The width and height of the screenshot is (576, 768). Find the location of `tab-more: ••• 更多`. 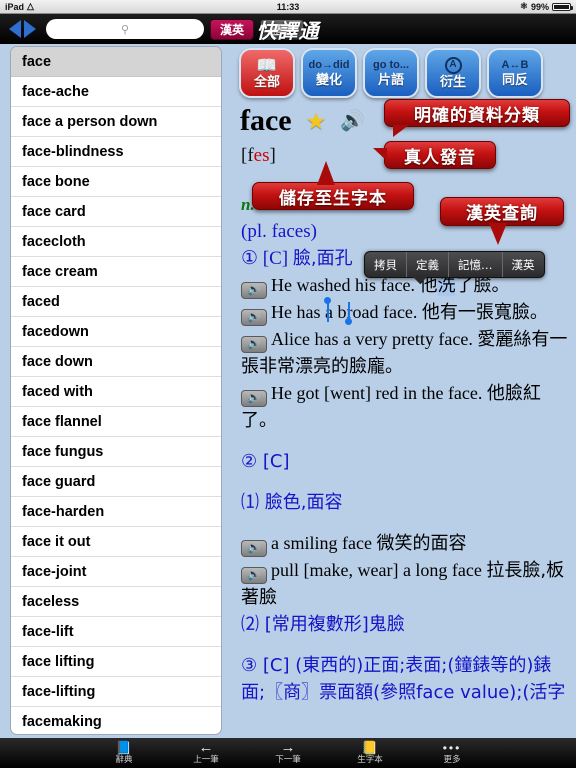

tab-more: ••• 更多 is located at coordinates (452, 753).